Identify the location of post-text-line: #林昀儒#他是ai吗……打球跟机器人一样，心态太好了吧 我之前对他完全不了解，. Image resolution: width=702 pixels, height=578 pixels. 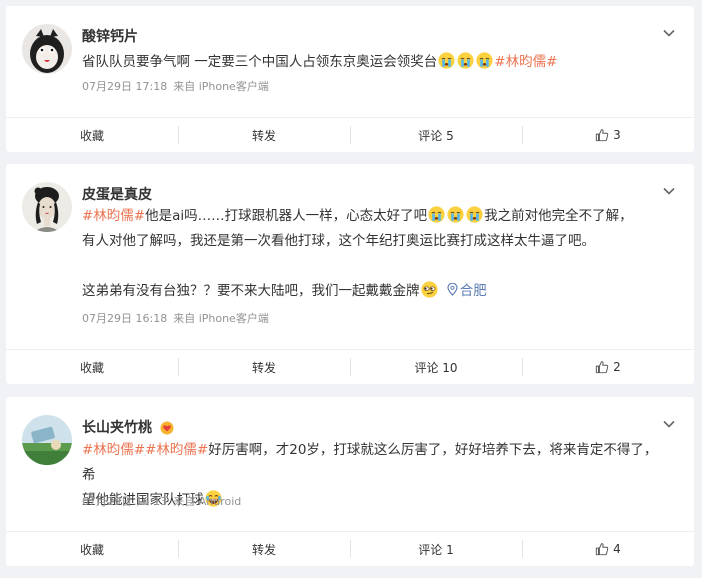
(357, 215).